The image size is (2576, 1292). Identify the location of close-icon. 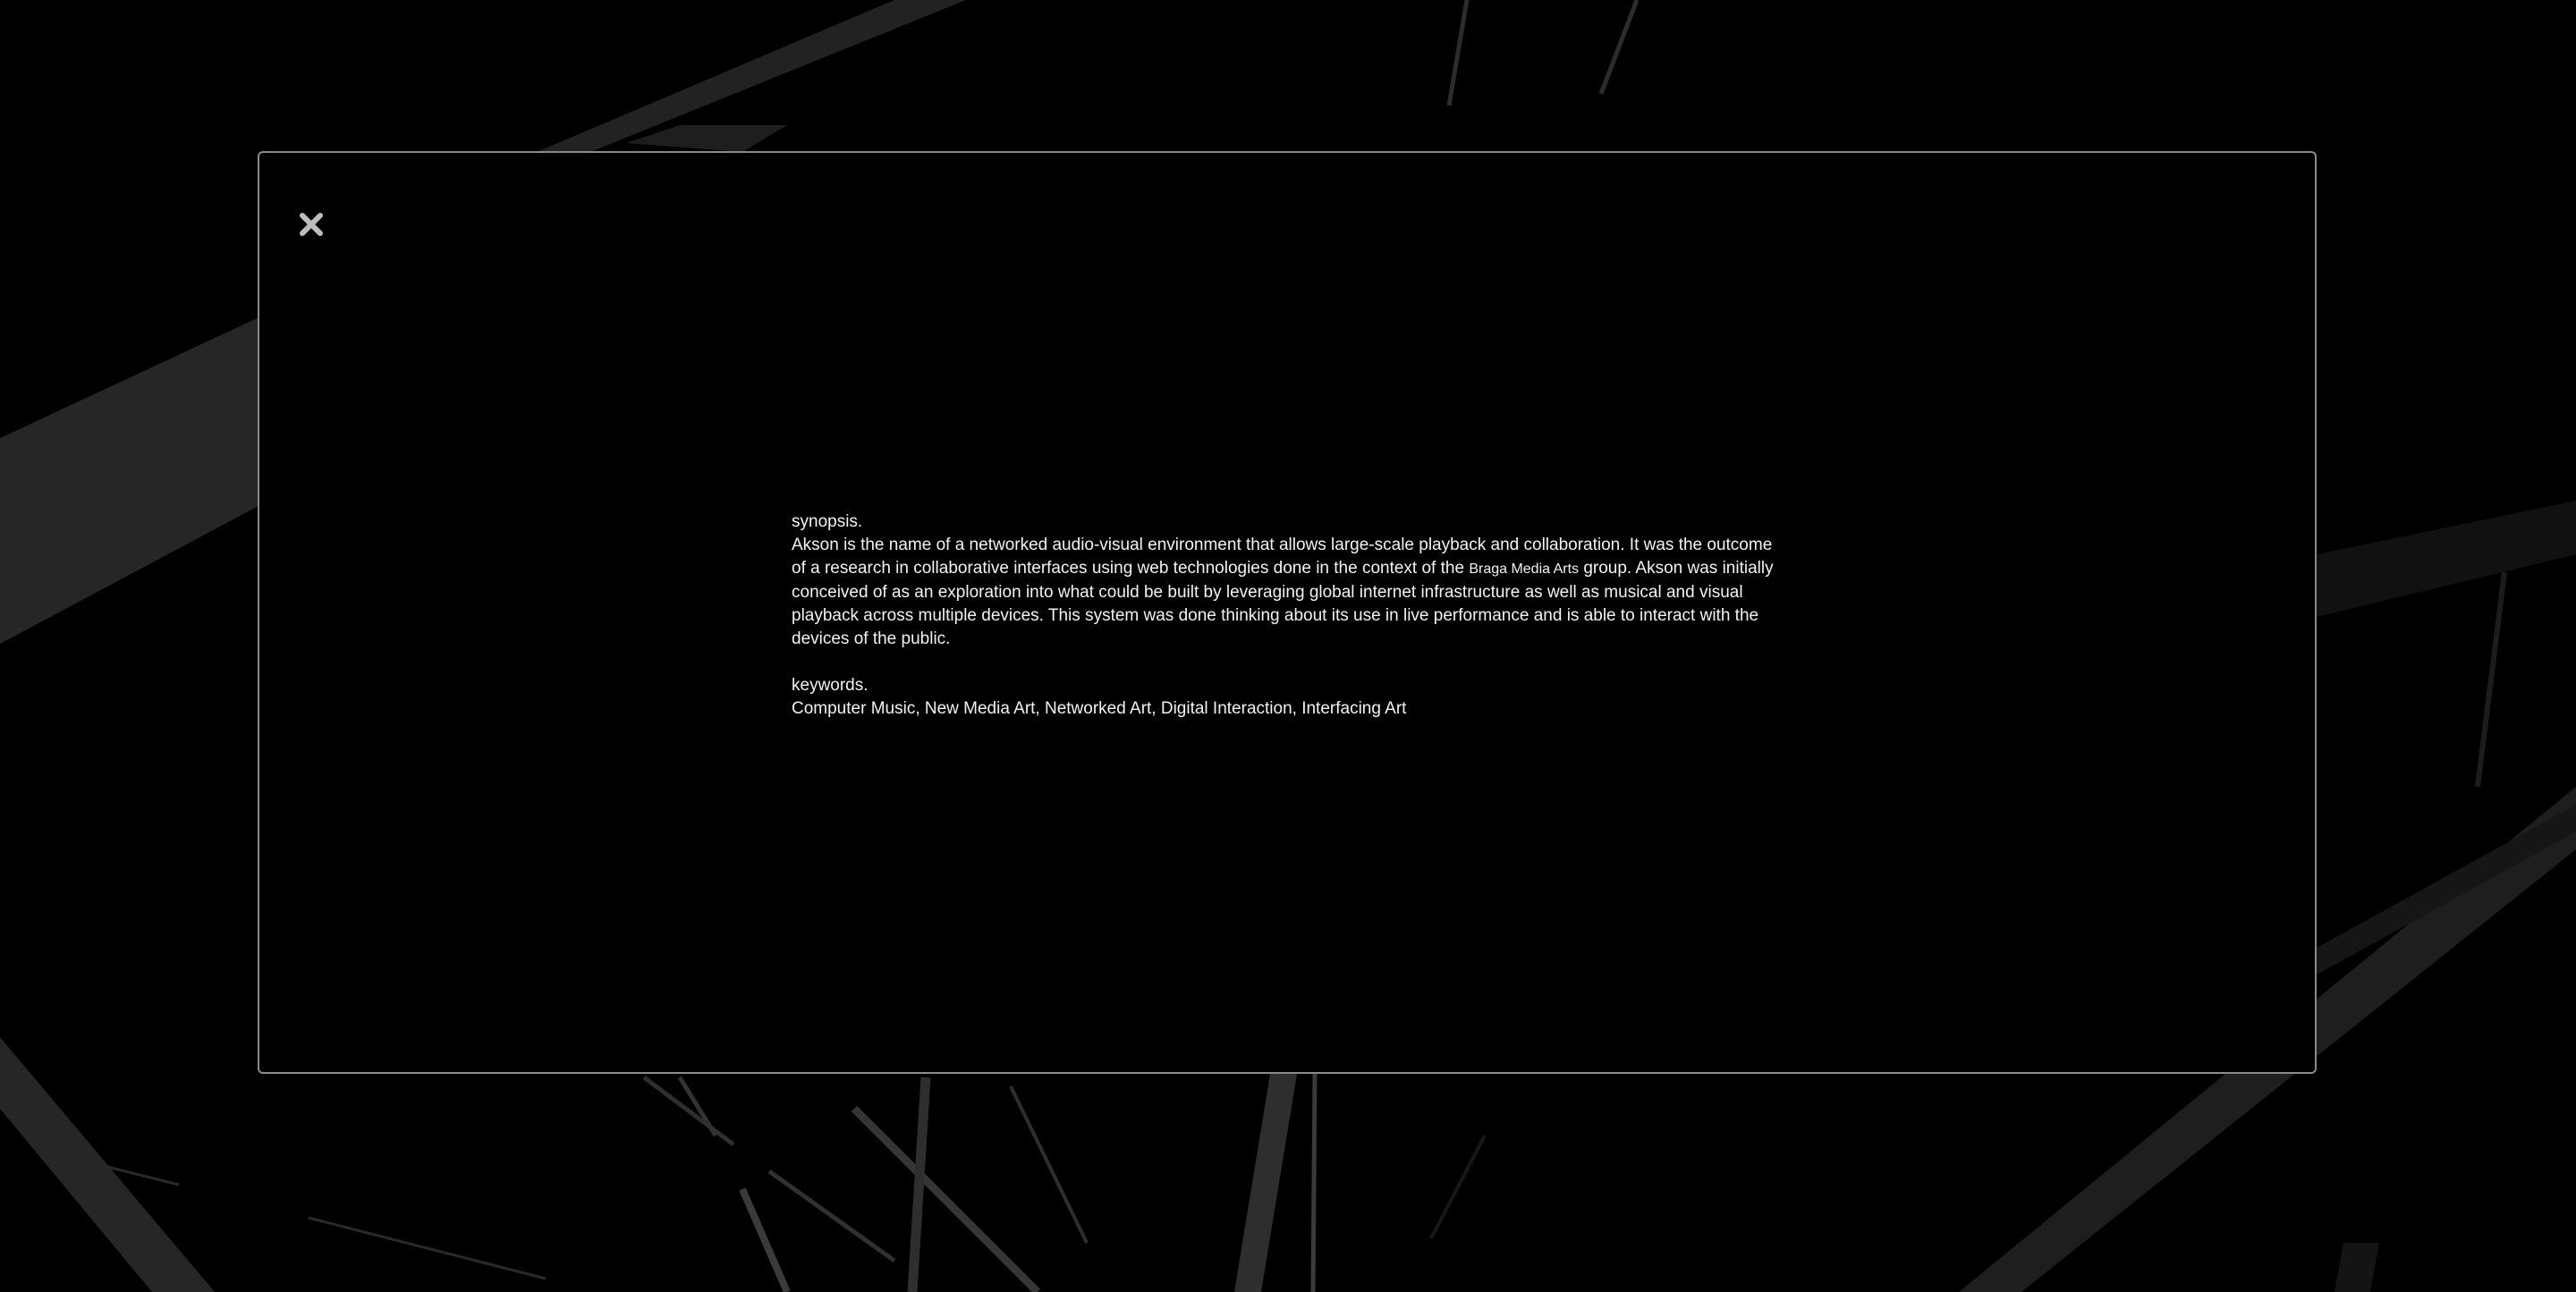
(311, 225).